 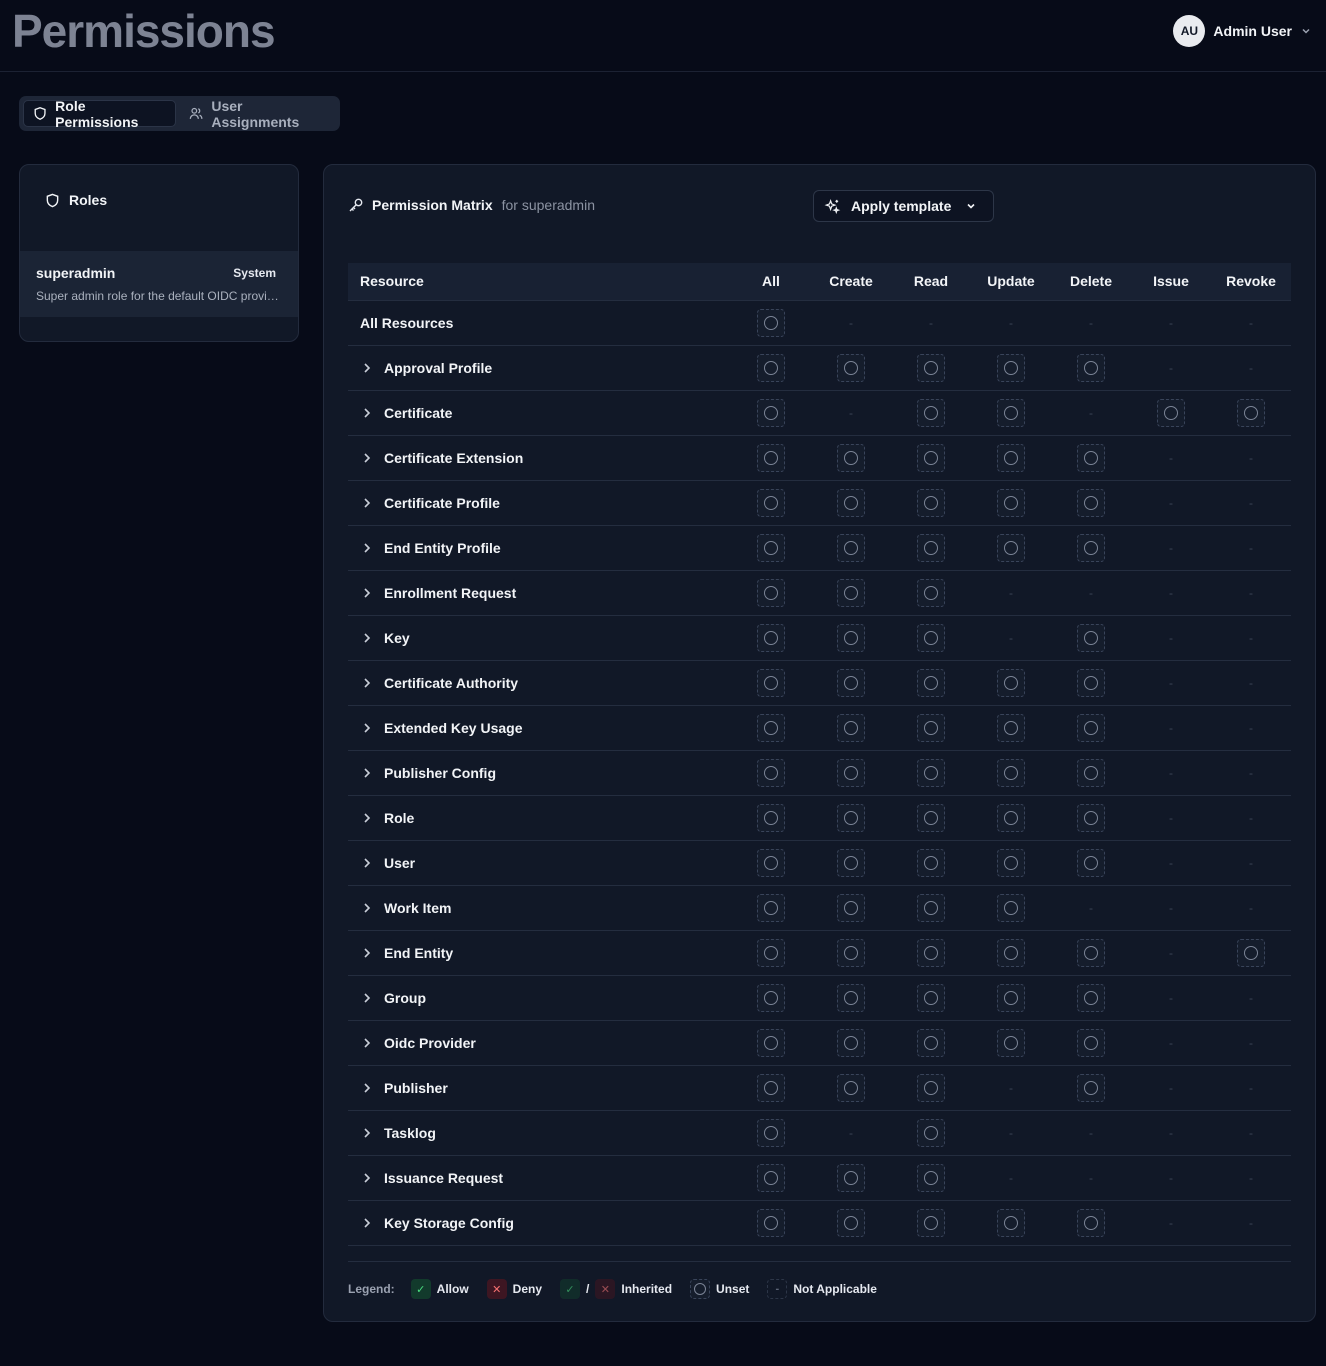 I want to click on apply-template-button: Apply template, so click(x=903, y=206).